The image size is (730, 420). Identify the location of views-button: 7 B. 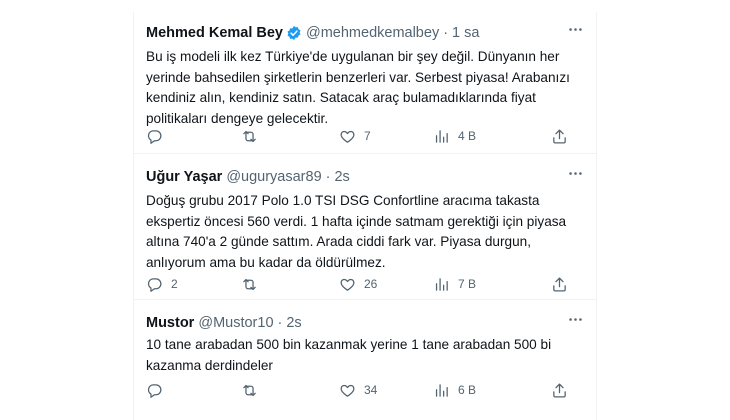
(492, 284).